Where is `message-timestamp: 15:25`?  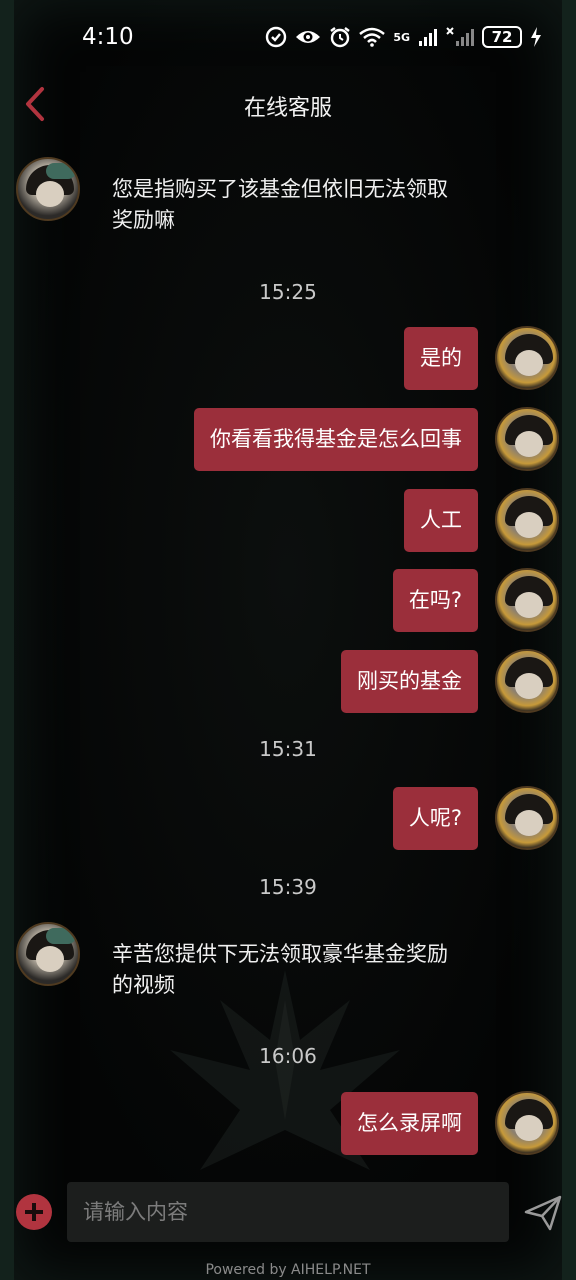 message-timestamp: 15:25 is located at coordinates (288, 292).